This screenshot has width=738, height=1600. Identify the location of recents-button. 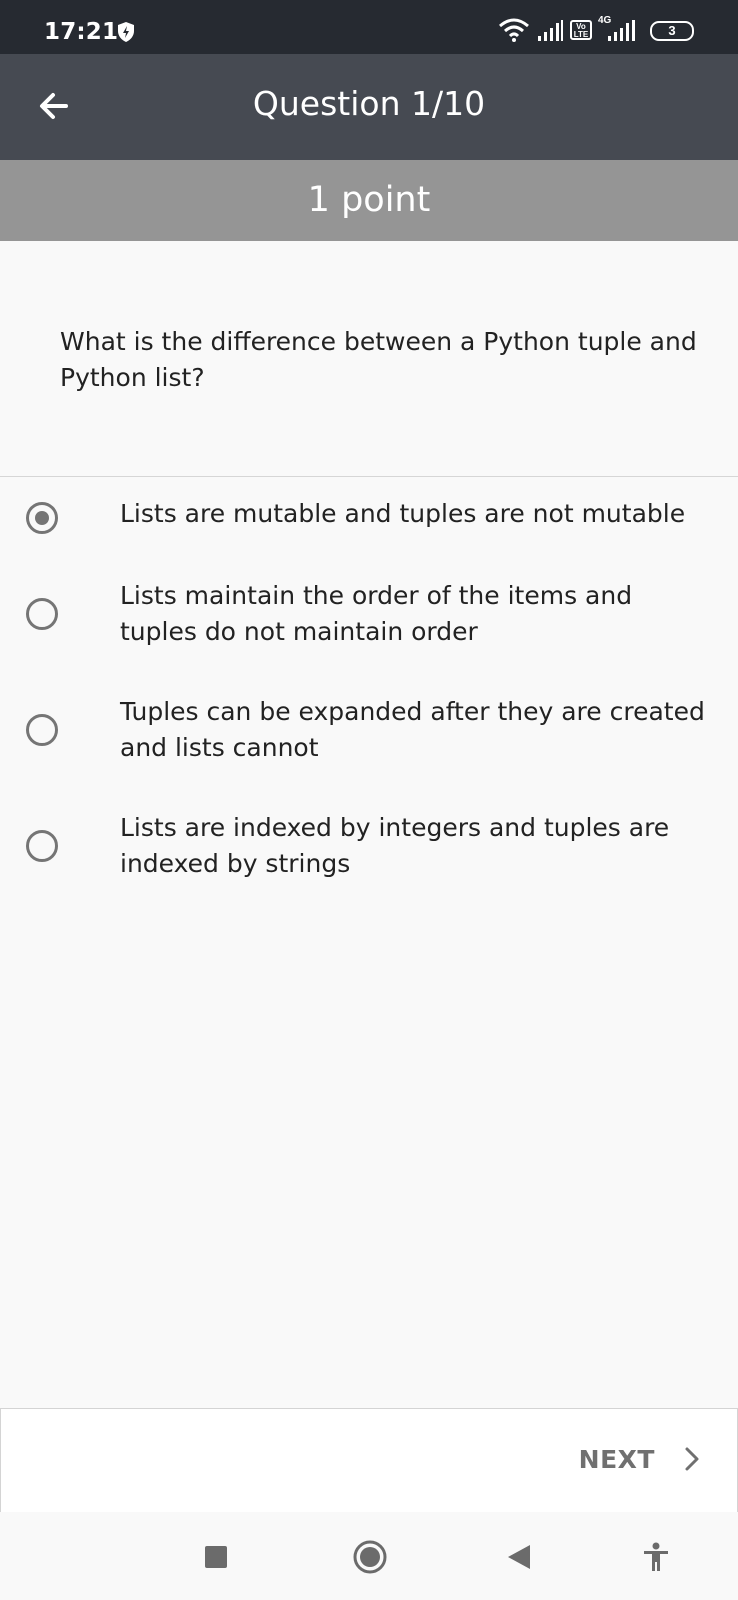
(216, 1559).